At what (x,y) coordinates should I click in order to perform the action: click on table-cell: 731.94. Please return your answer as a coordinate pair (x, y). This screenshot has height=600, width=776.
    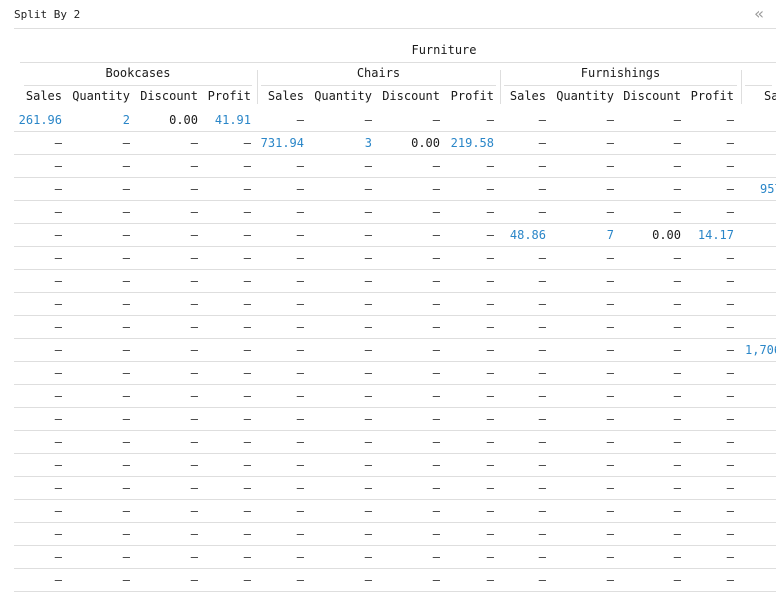
    Looking at the image, I should click on (269, 143).